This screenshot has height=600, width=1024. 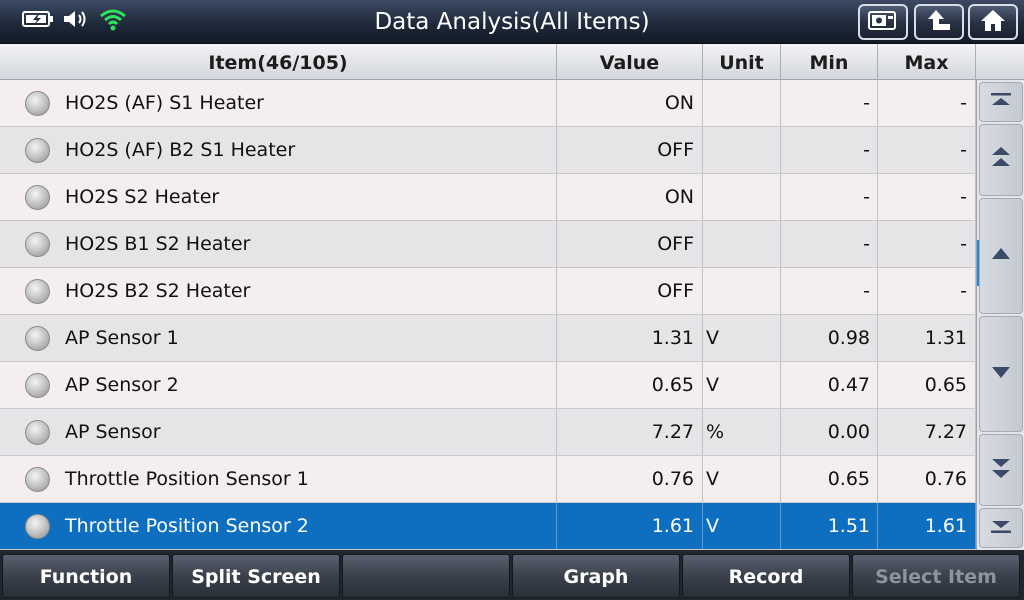 What do you see at coordinates (927, 432) in the screenshot?
I see `max-cell: 7.27` at bounding box center [927, 432].